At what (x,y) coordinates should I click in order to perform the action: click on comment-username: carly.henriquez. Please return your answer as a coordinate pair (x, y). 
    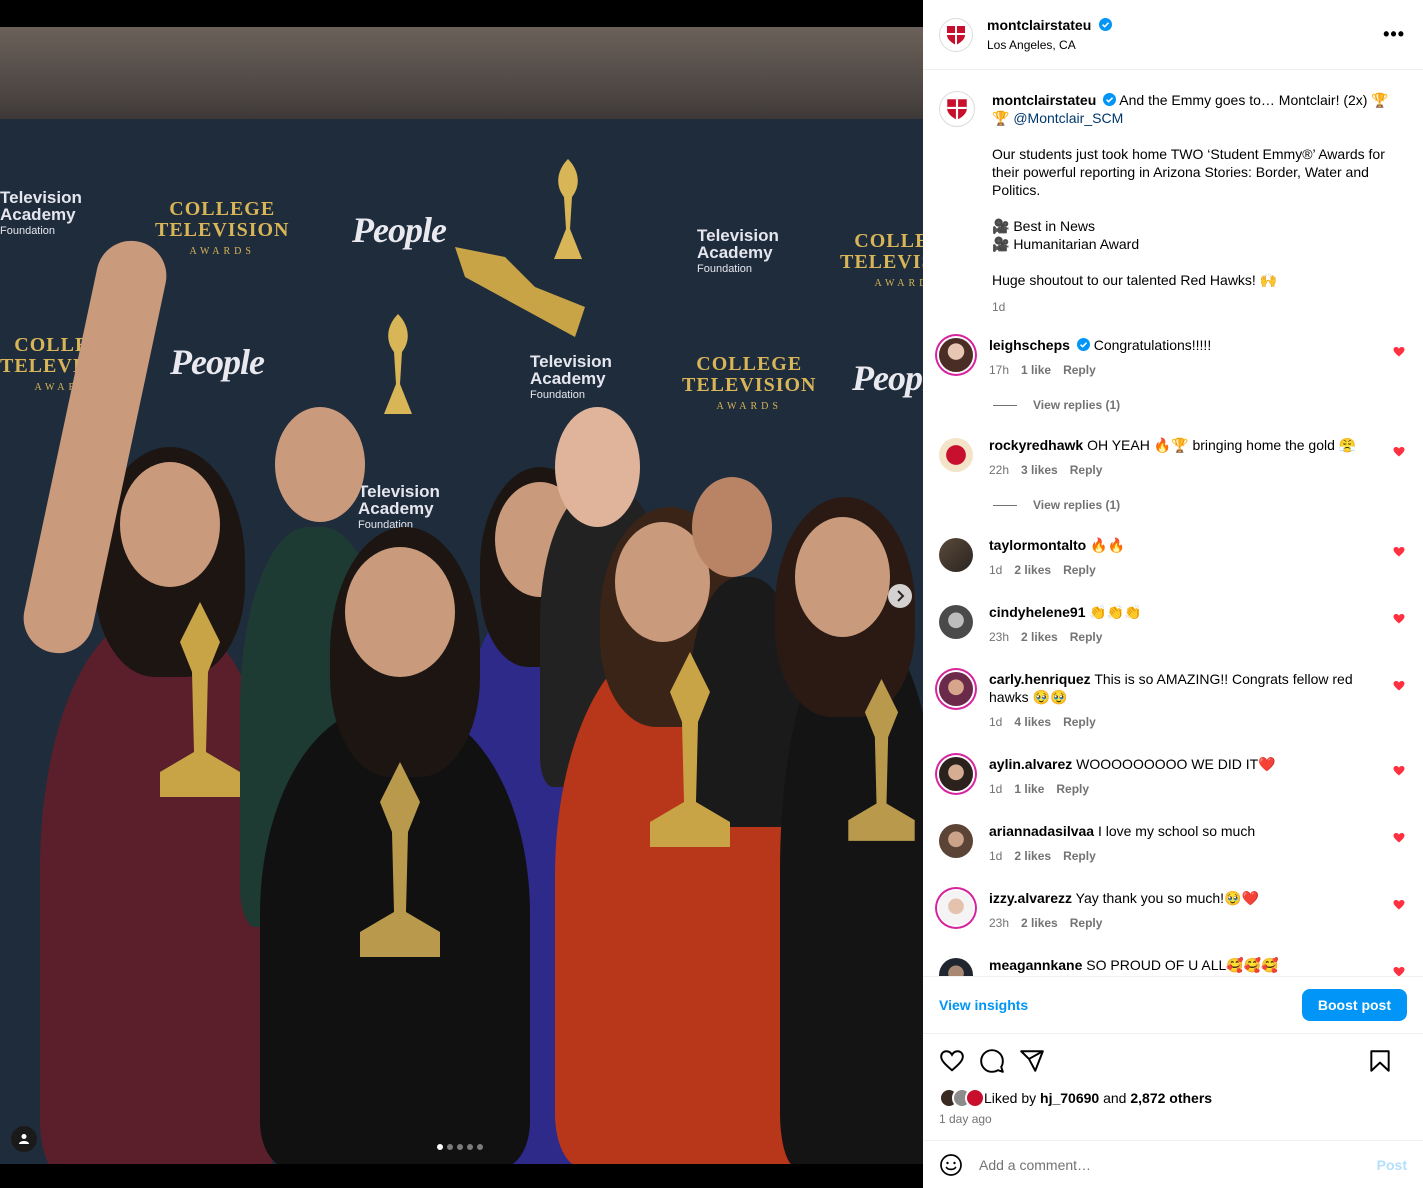
    Looking at the image, I should click on (1040, 679).